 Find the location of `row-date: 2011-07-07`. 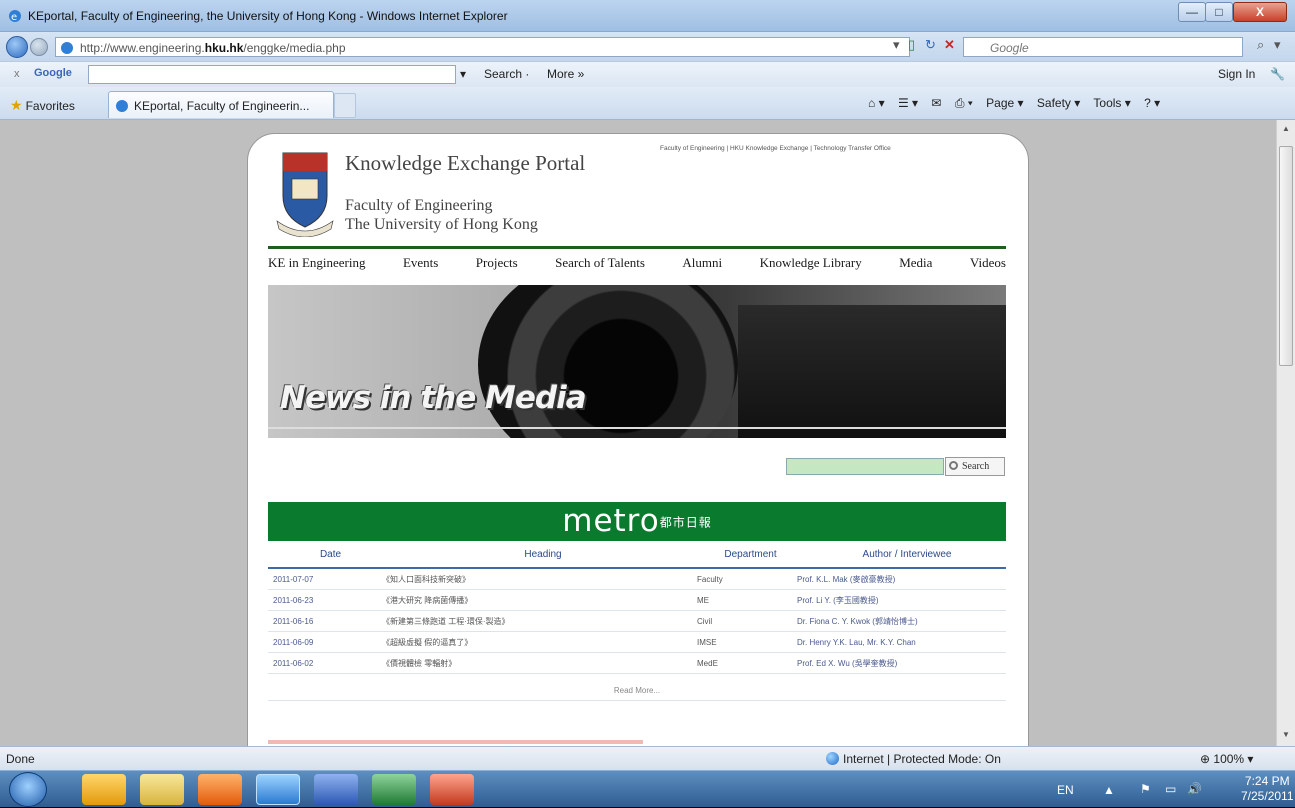

row-date: 2011-07-07 is located at coordinates (293, 579).